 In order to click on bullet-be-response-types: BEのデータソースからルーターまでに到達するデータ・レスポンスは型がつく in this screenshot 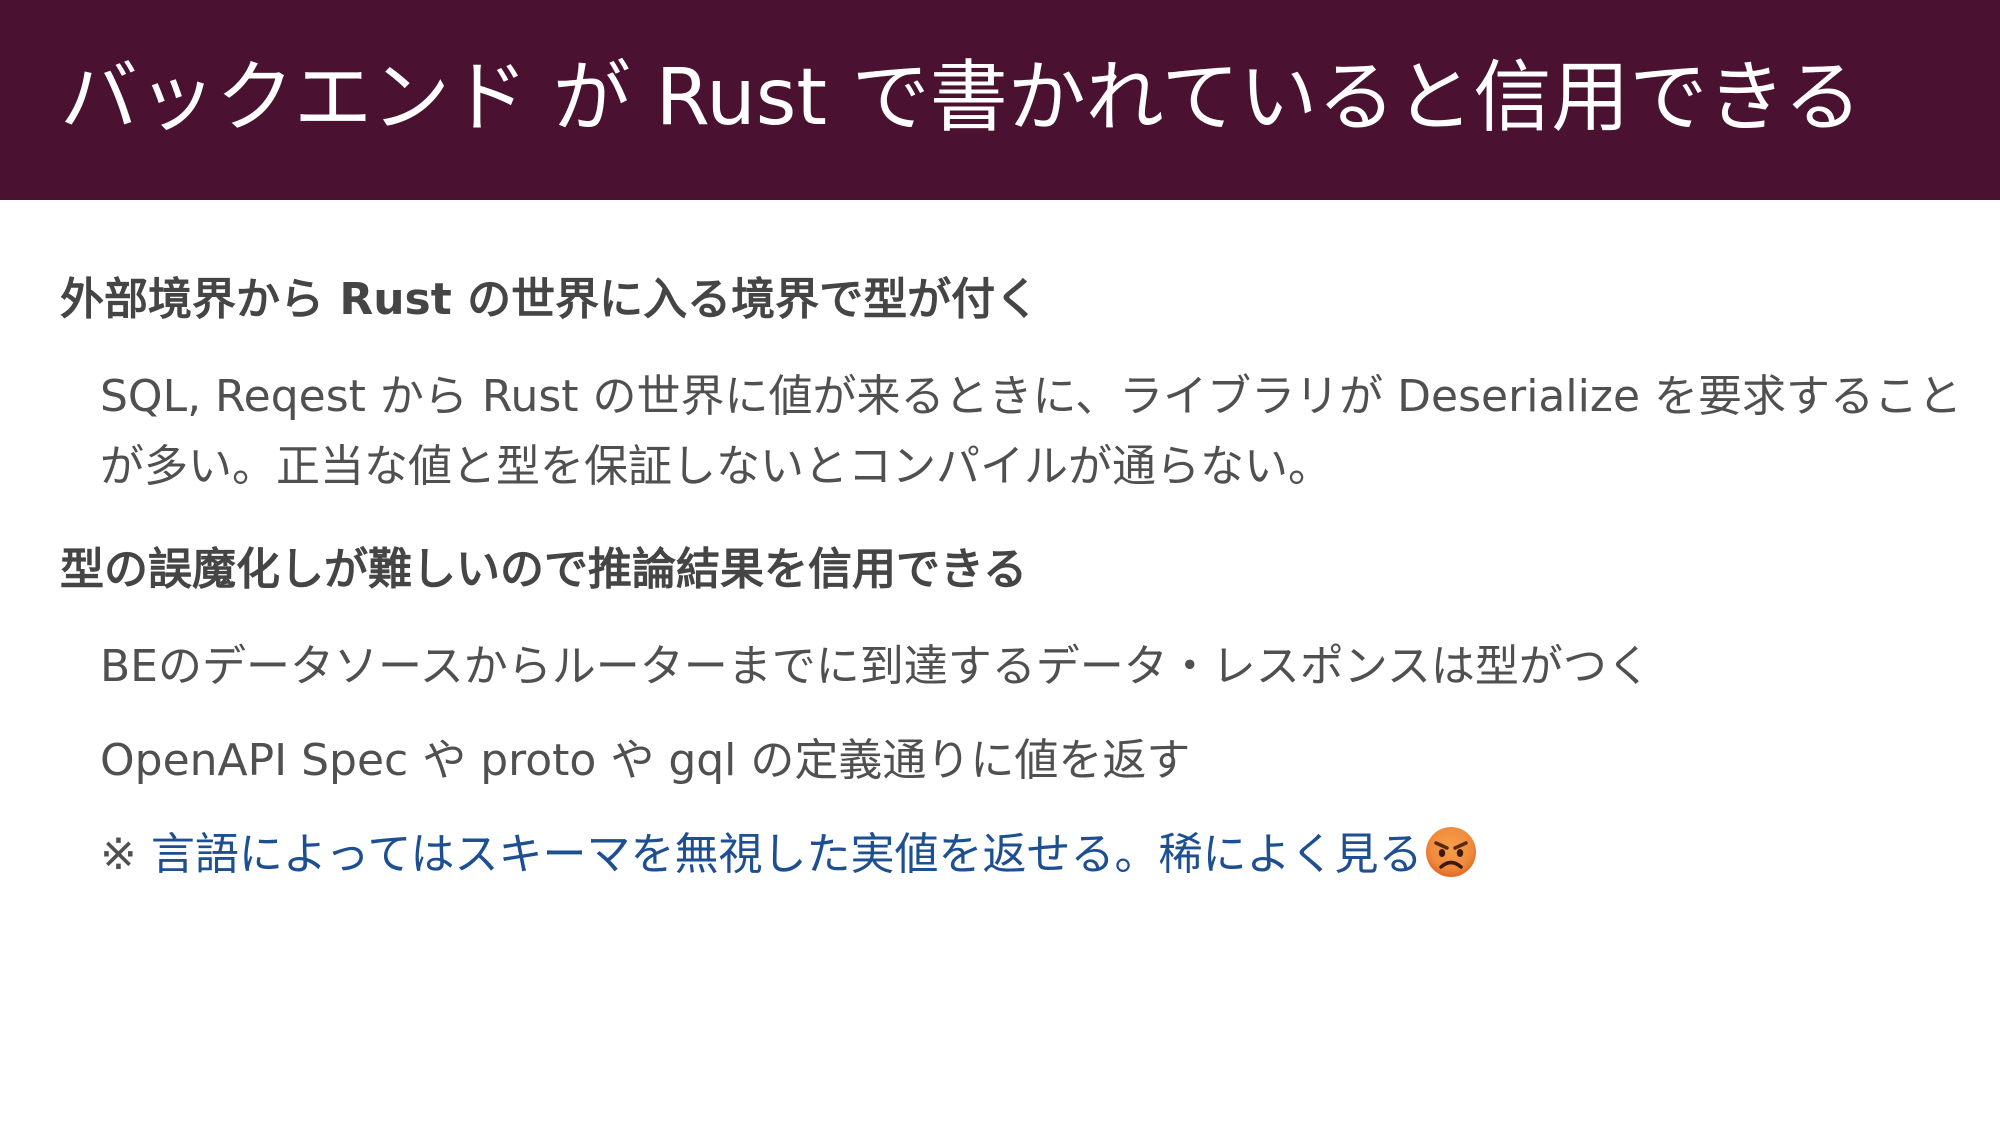, I will do `click(875, 666)`.